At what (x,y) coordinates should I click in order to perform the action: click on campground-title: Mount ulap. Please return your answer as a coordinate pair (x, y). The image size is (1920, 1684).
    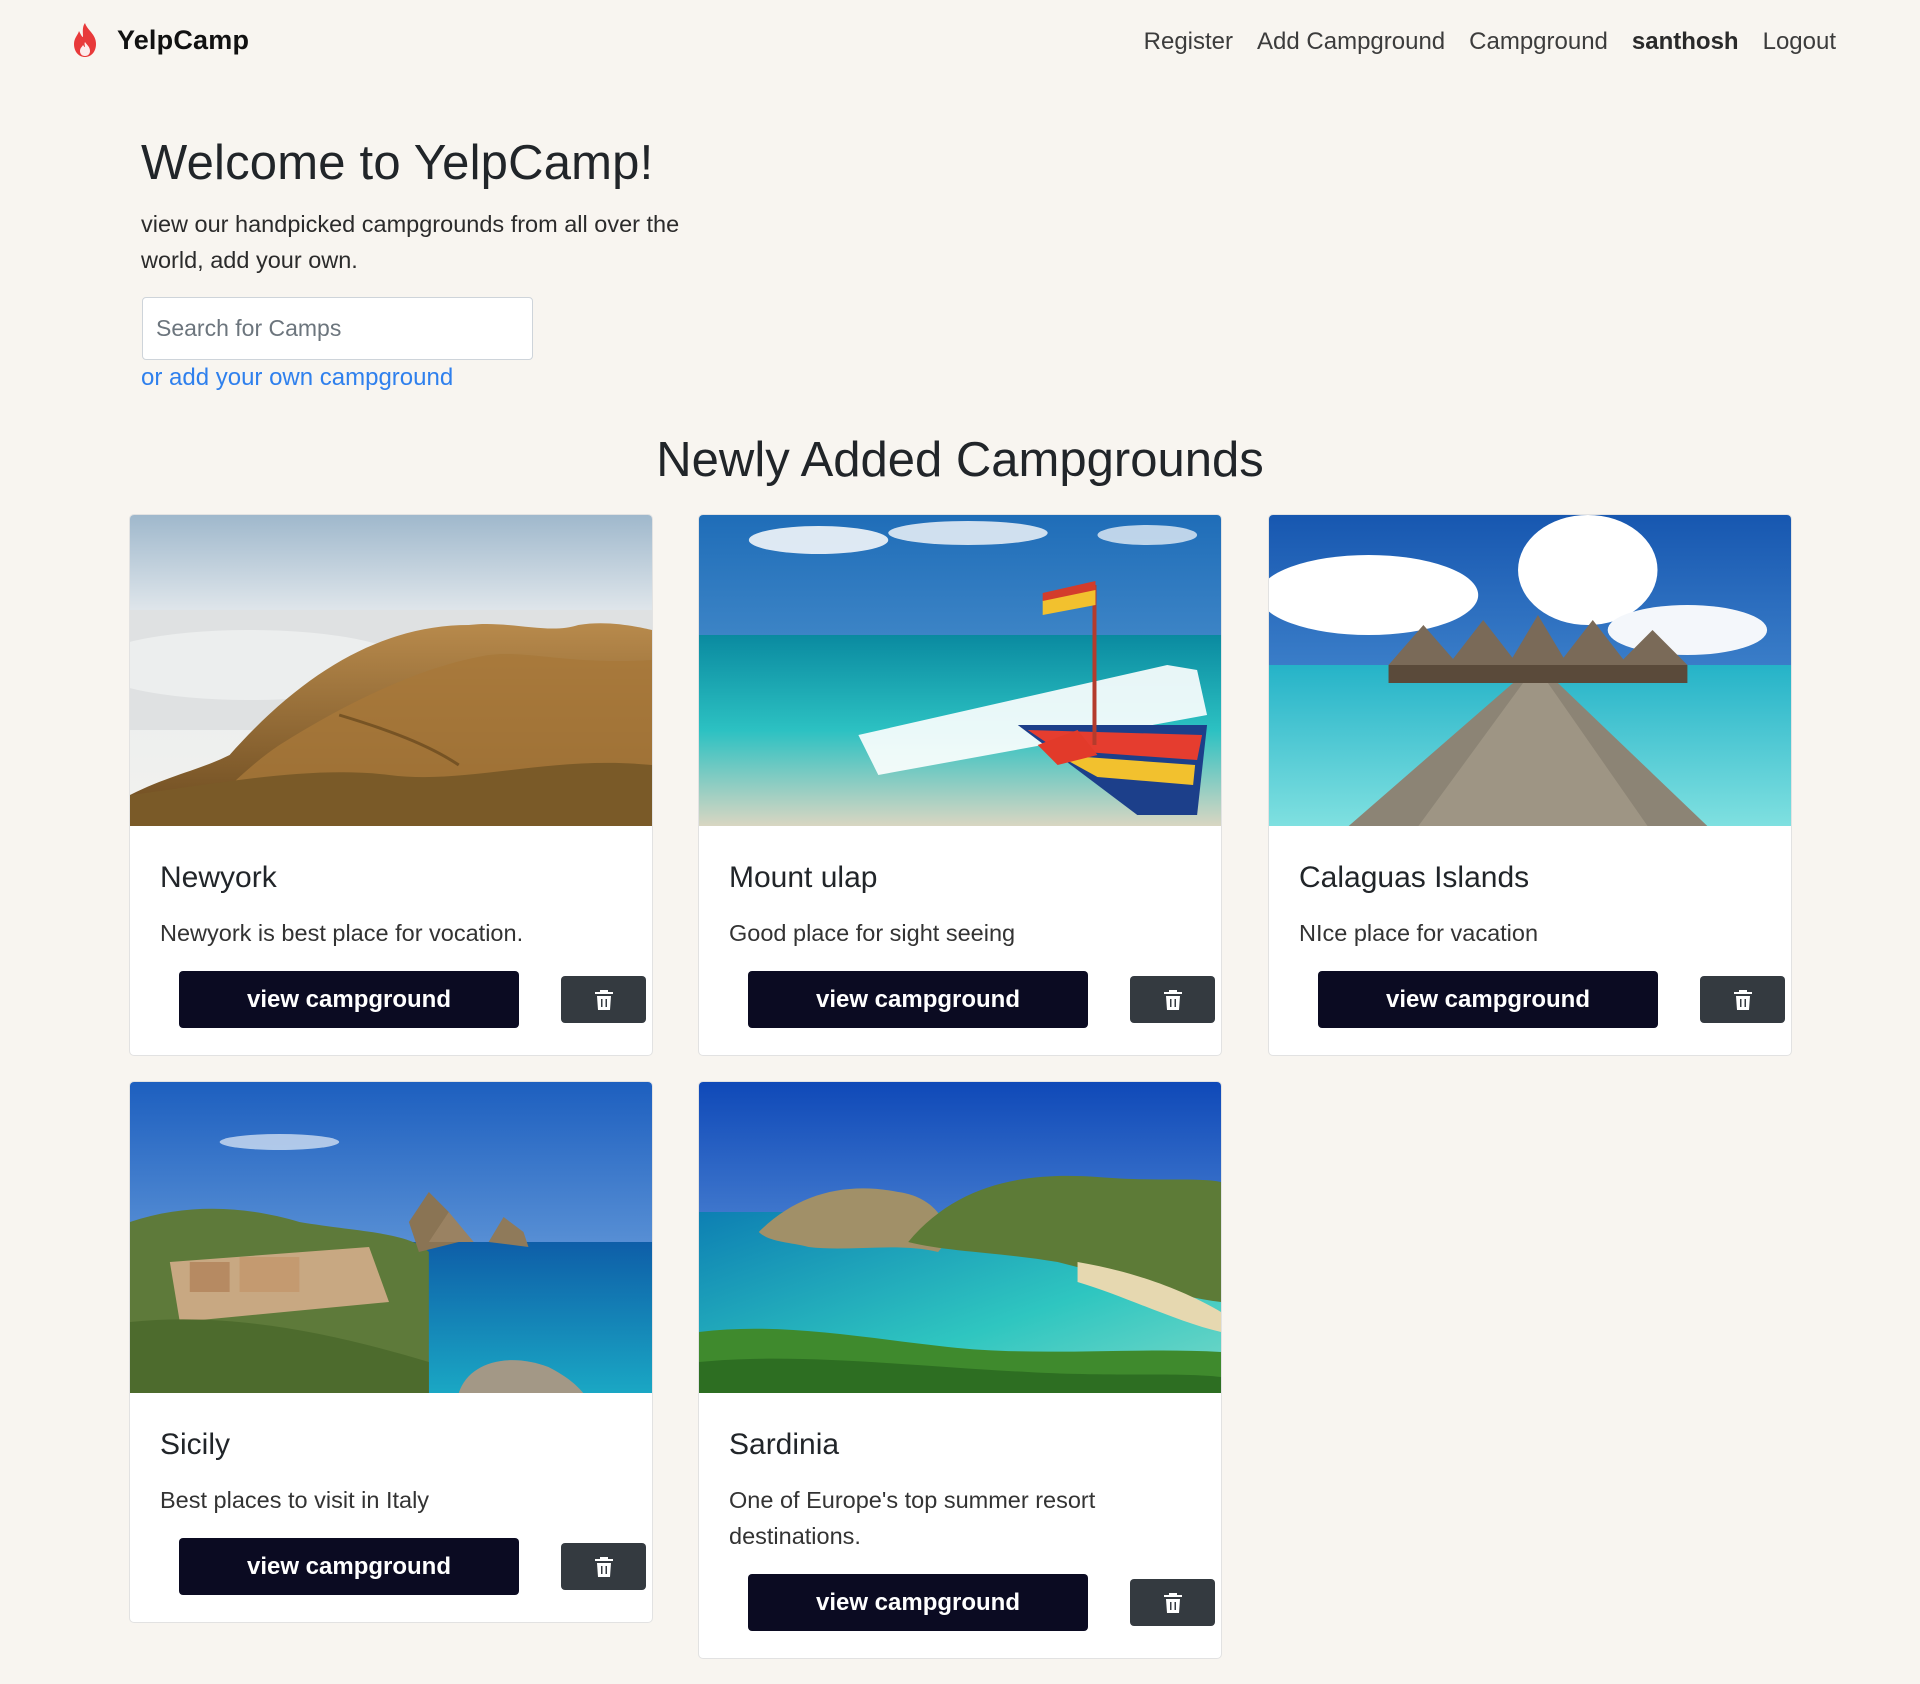
    Looking at the image, I should click on (803, 877).